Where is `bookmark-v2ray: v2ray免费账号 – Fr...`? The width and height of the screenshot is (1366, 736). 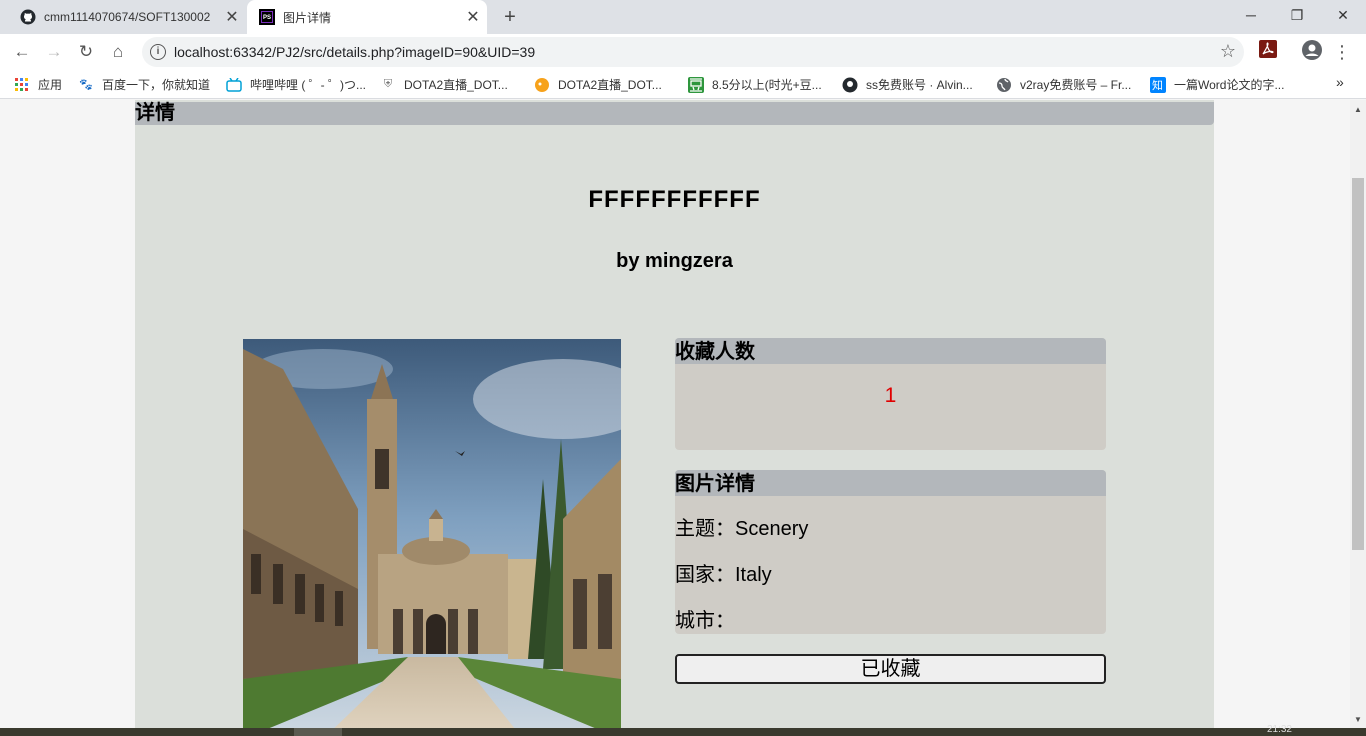 bookmark-v2ray: v2ray免费账号 – Fr... is located at coordinates (1063, 84).